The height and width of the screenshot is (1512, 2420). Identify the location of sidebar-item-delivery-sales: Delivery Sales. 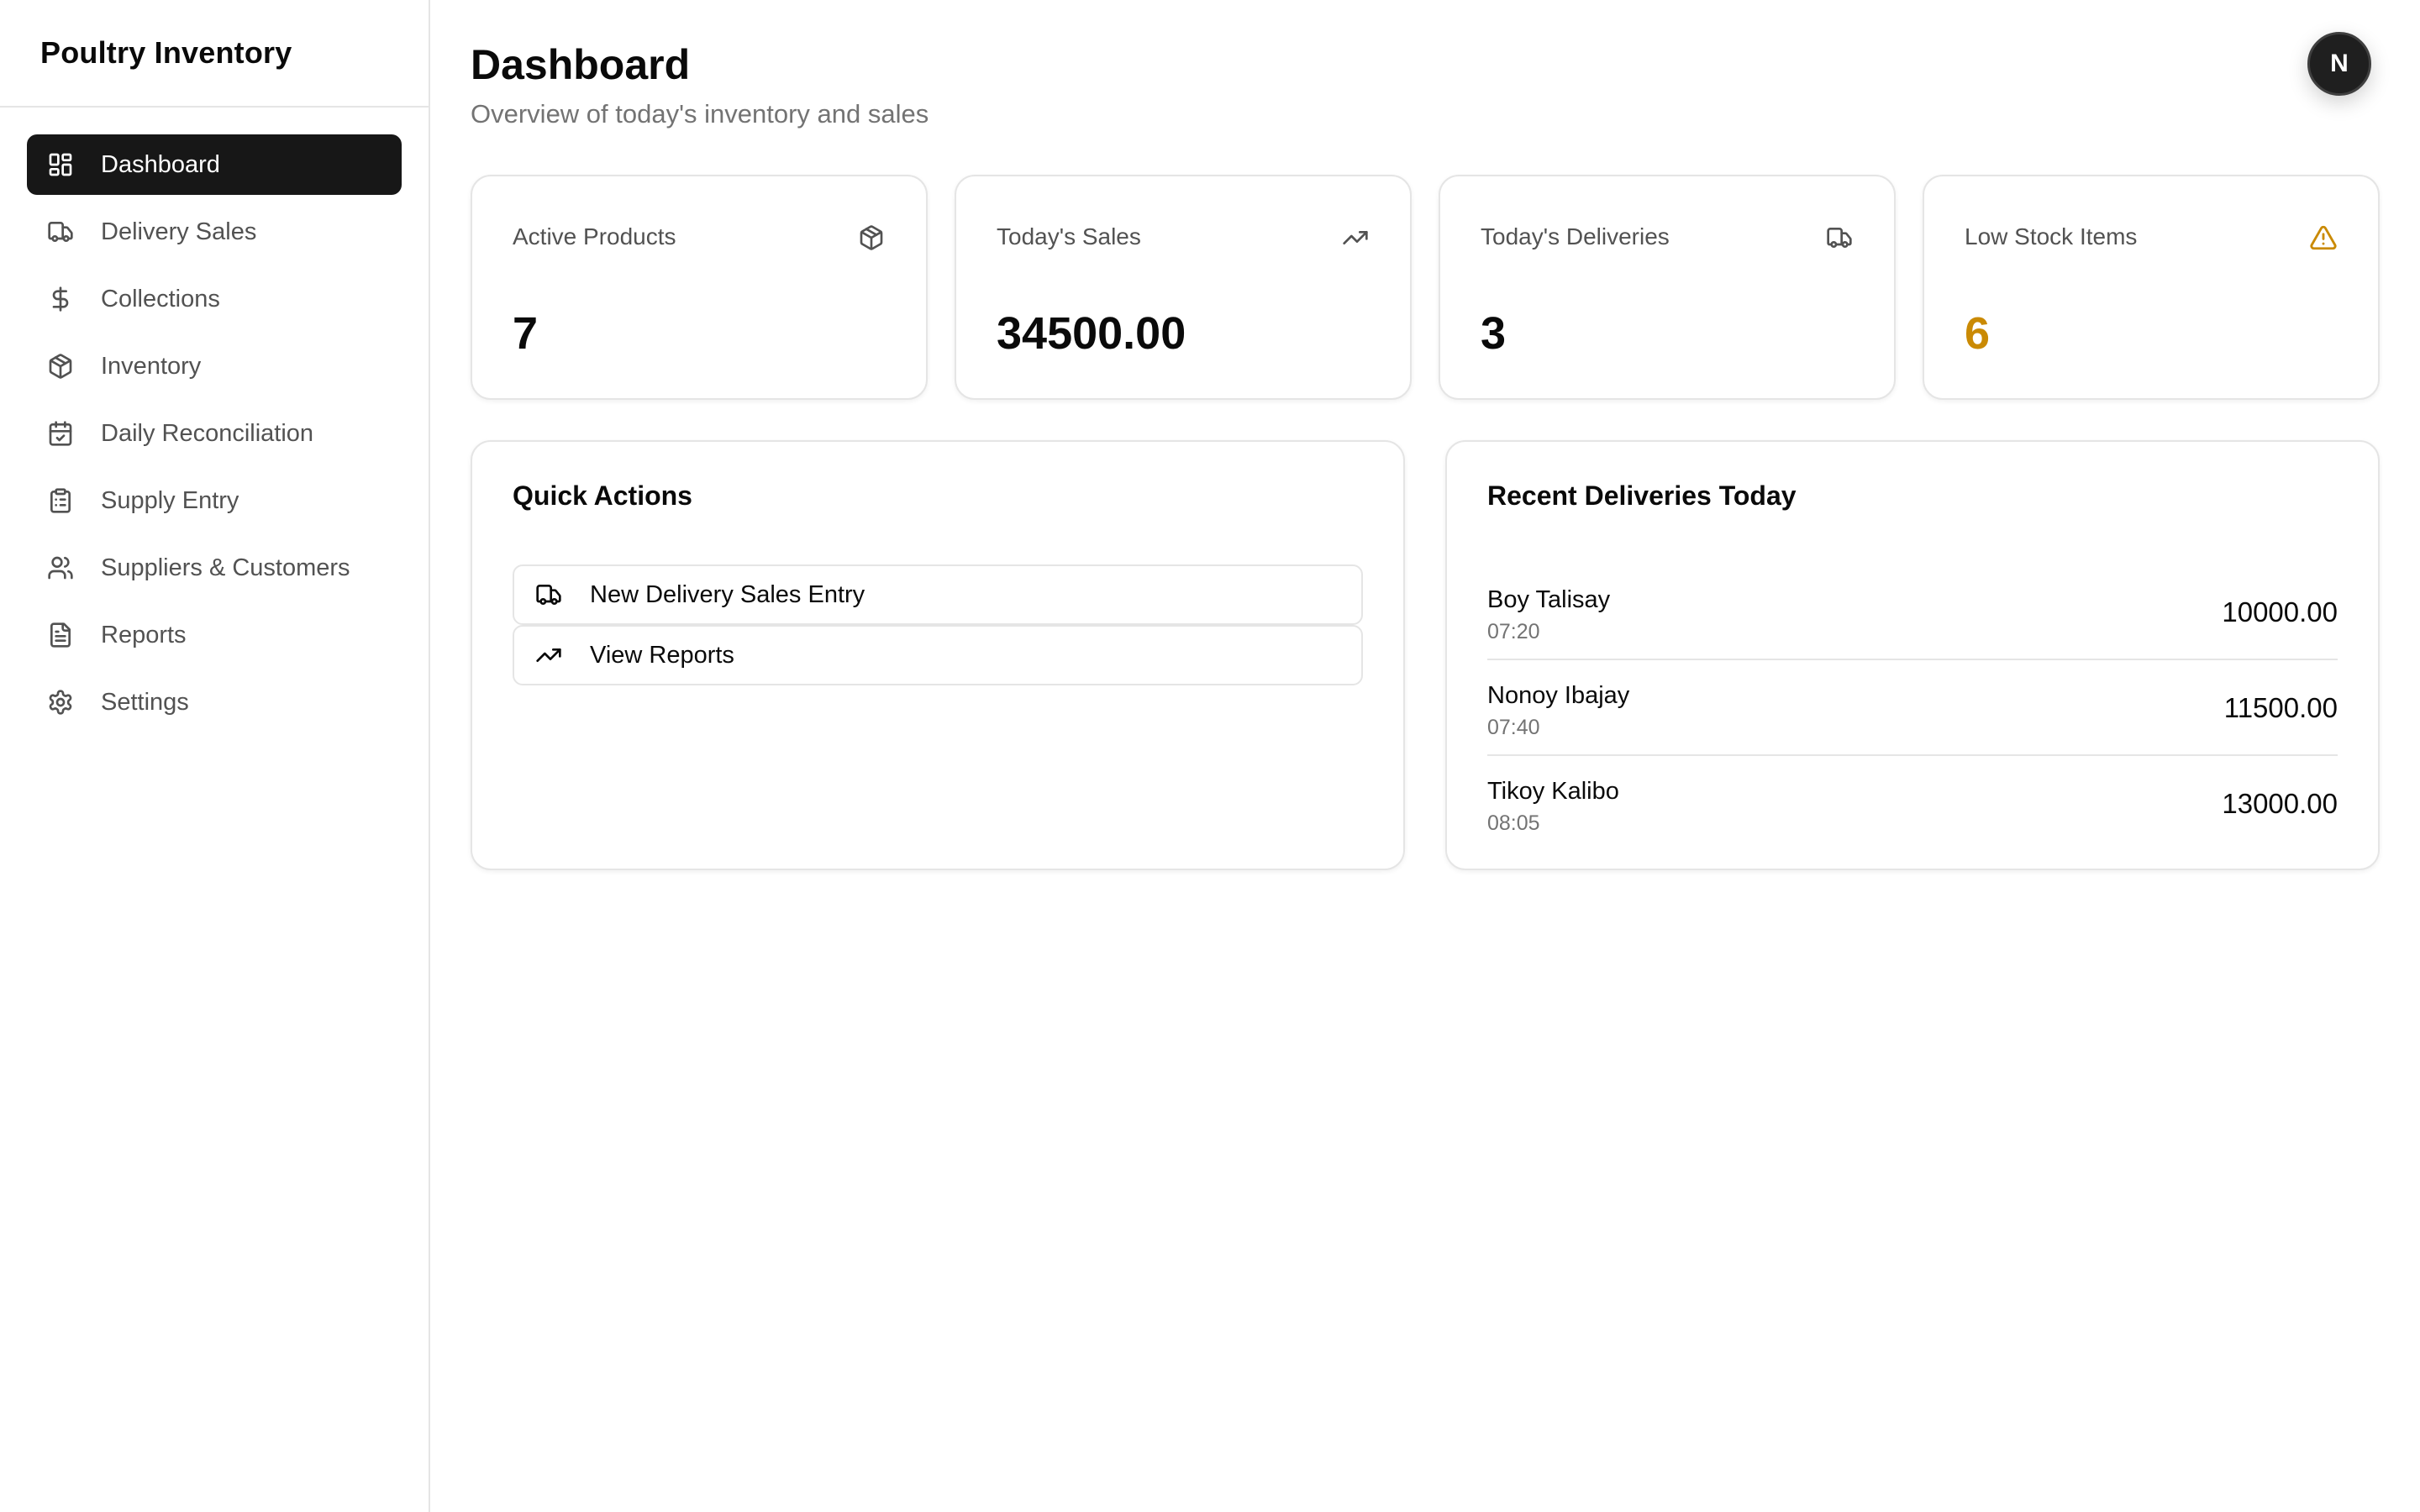
(214, 232).